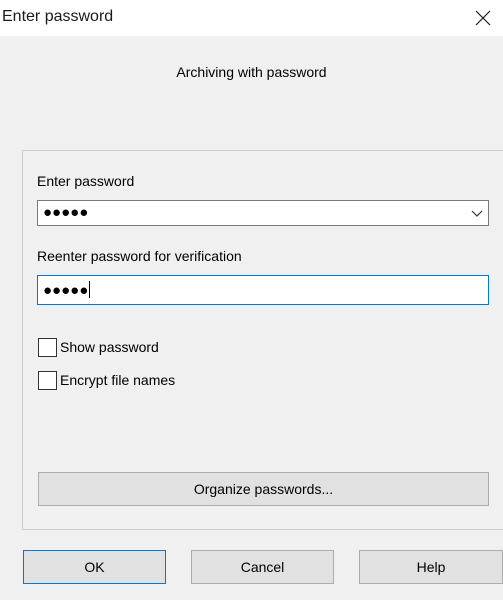  Describe the element at coordinates (109, 347) in the screenshot. I see `show-password-label: Show password` at that location.